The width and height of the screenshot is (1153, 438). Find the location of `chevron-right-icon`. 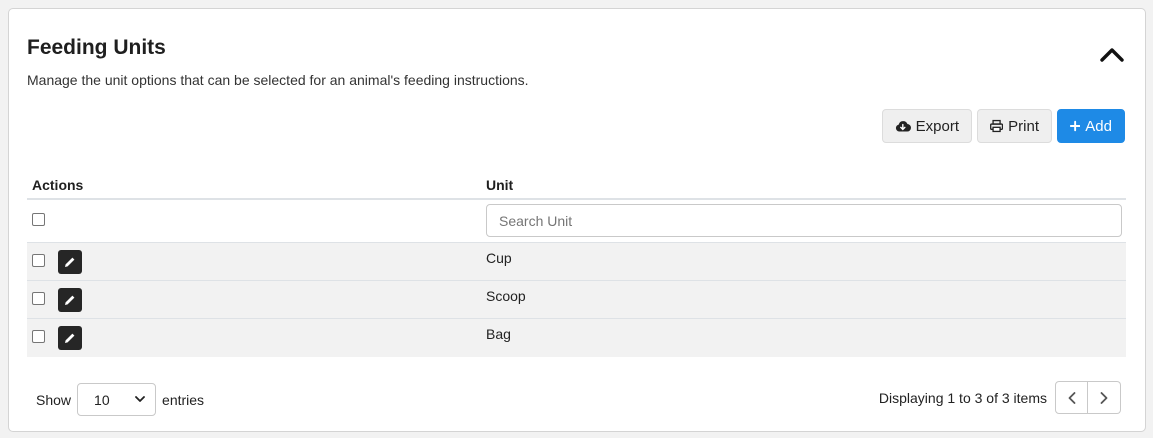

chevron-right-icon is located at coordinates (1104, 397).